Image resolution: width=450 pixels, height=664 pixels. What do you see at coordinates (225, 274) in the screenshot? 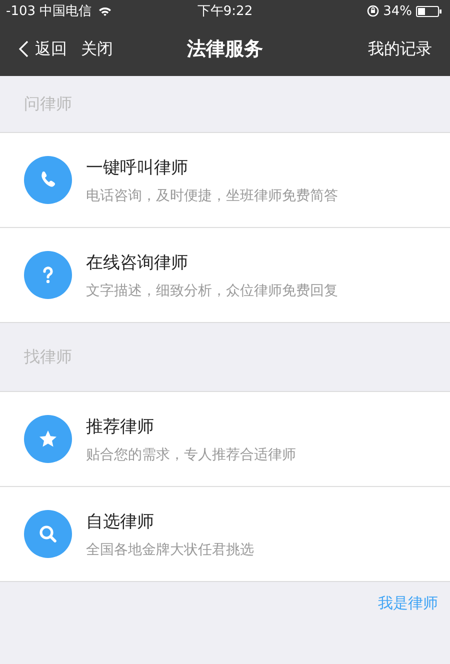
I see `list-item: 在线咨询律师 文字描述，细致分析，众位律师免费回复` at bounding box center [225, 274].